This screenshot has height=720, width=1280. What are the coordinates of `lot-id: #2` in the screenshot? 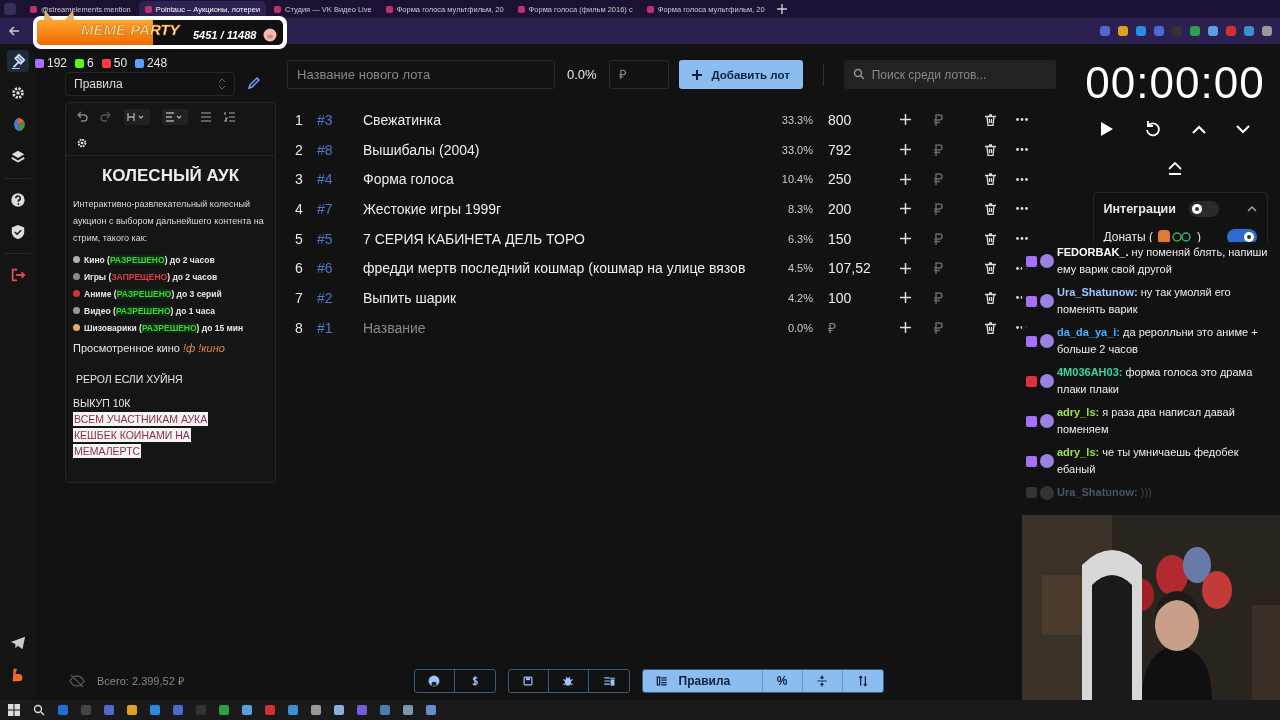 It's located at (325, 297).